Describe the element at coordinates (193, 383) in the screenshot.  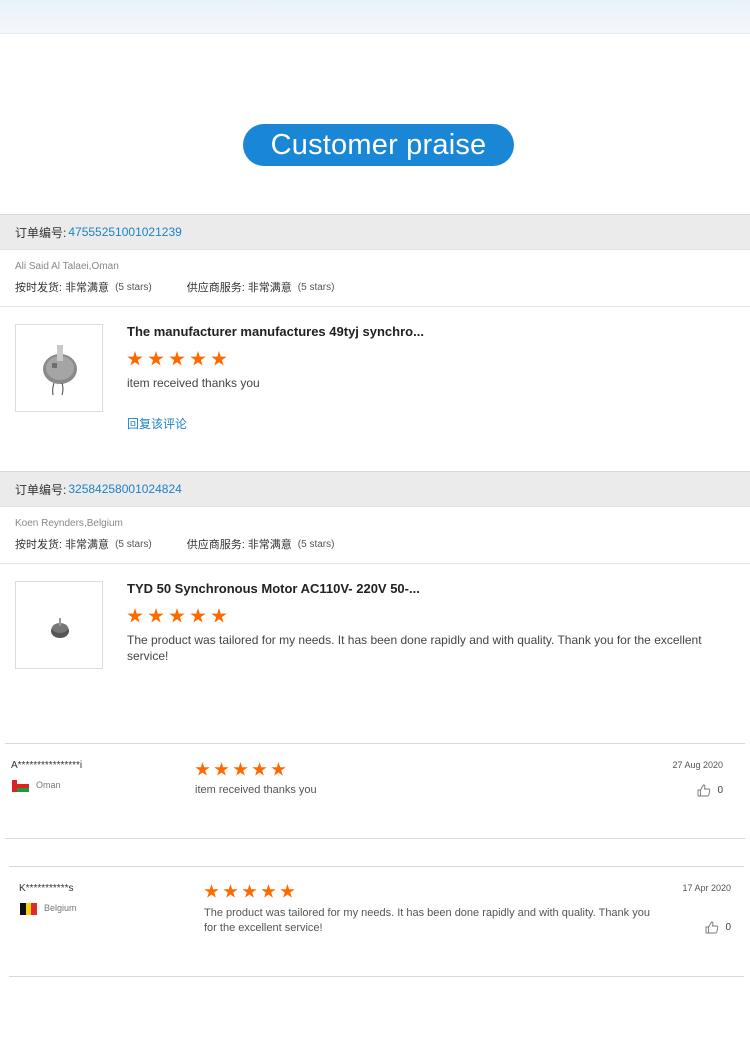
I see `review-comment: item received thanks you` at that location.